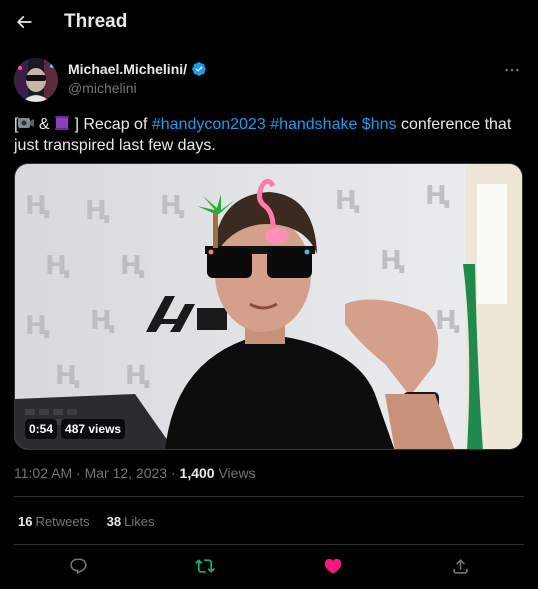 Image resolution: width=538 pixels, height=589 pixels. What do you see at coordinates (126, 473) in the screenshot?
I see `tweet-date: Mar 12, 2023` at bounding box center [126, 473].